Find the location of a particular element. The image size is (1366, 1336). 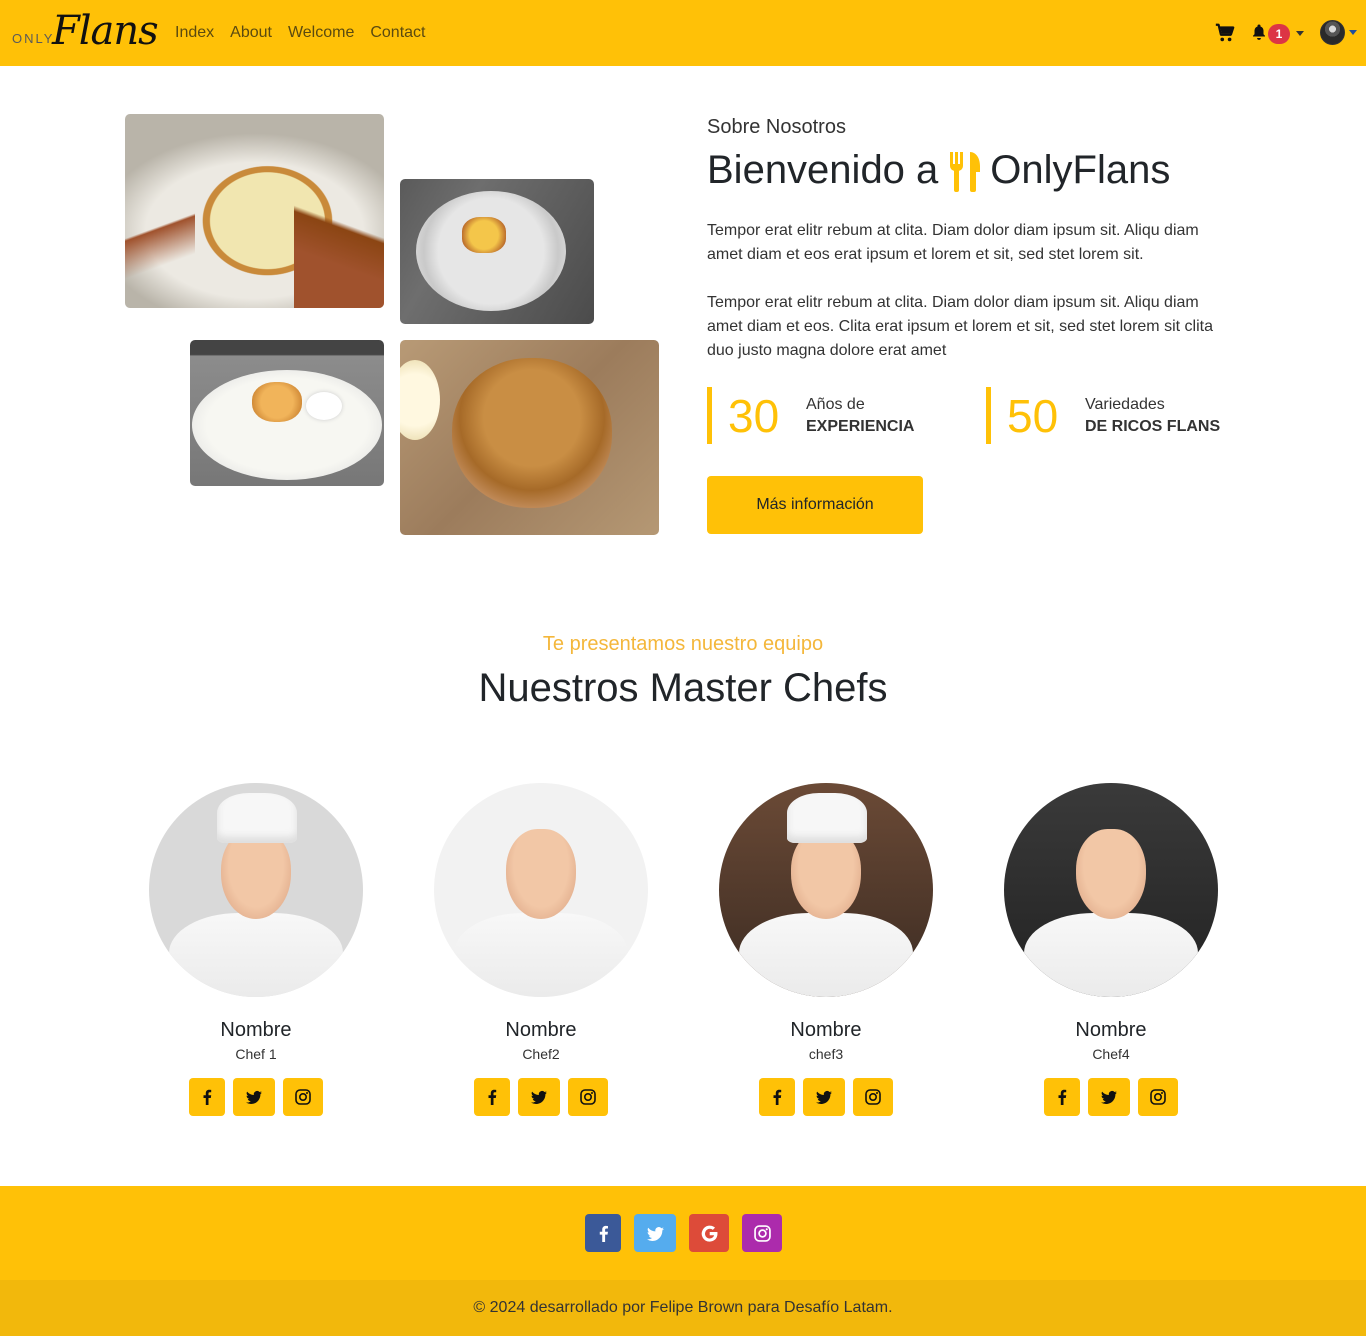

stat-label-bold: De ricos flans is located at coordinates (1153, 426).